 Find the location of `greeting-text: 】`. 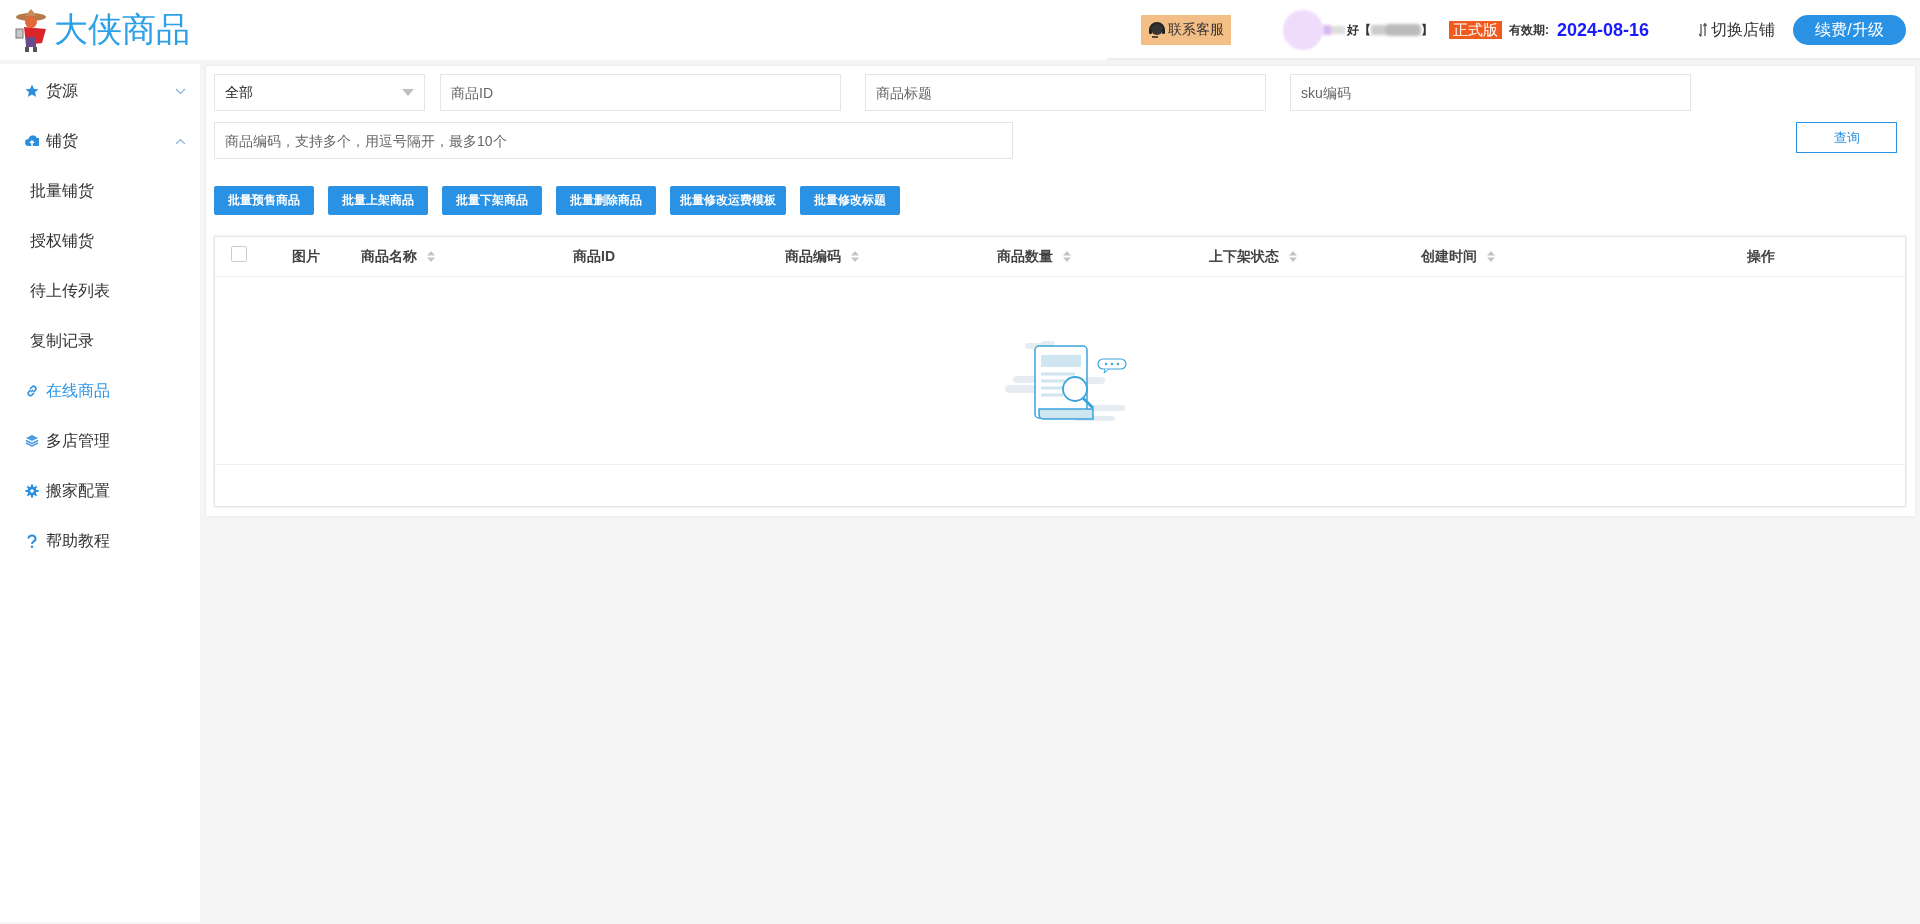

greeting-text: 】 is located at coordinates (1426, 30).